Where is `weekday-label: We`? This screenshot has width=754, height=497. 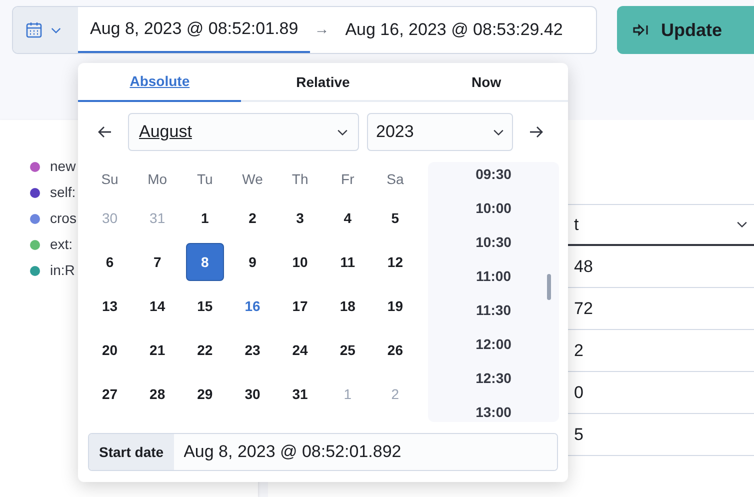
weekday-label: We is located at coordinates (252, 179).